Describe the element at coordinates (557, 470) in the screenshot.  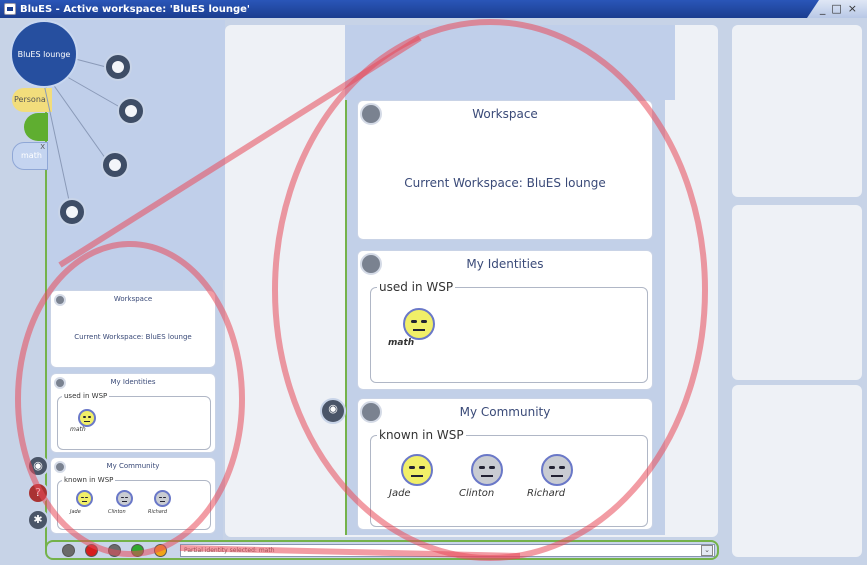
I see `big-member-richard-icon` at that location.